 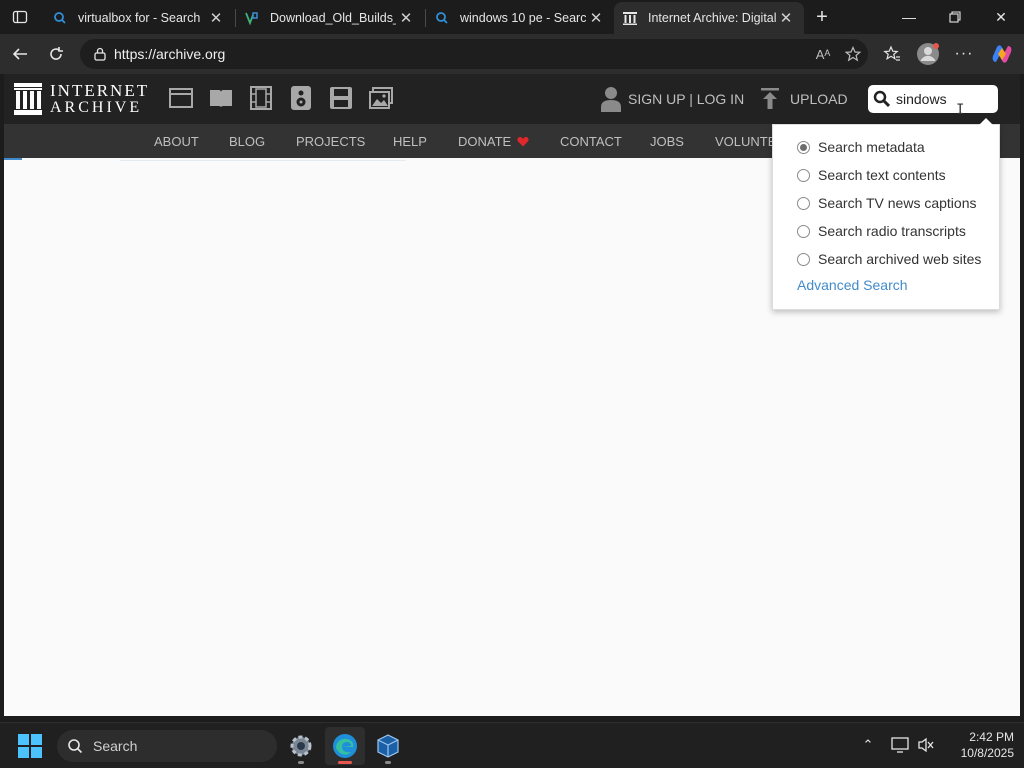 I want to click on taskbar-search-label: Search, so click(x=115, y=746).